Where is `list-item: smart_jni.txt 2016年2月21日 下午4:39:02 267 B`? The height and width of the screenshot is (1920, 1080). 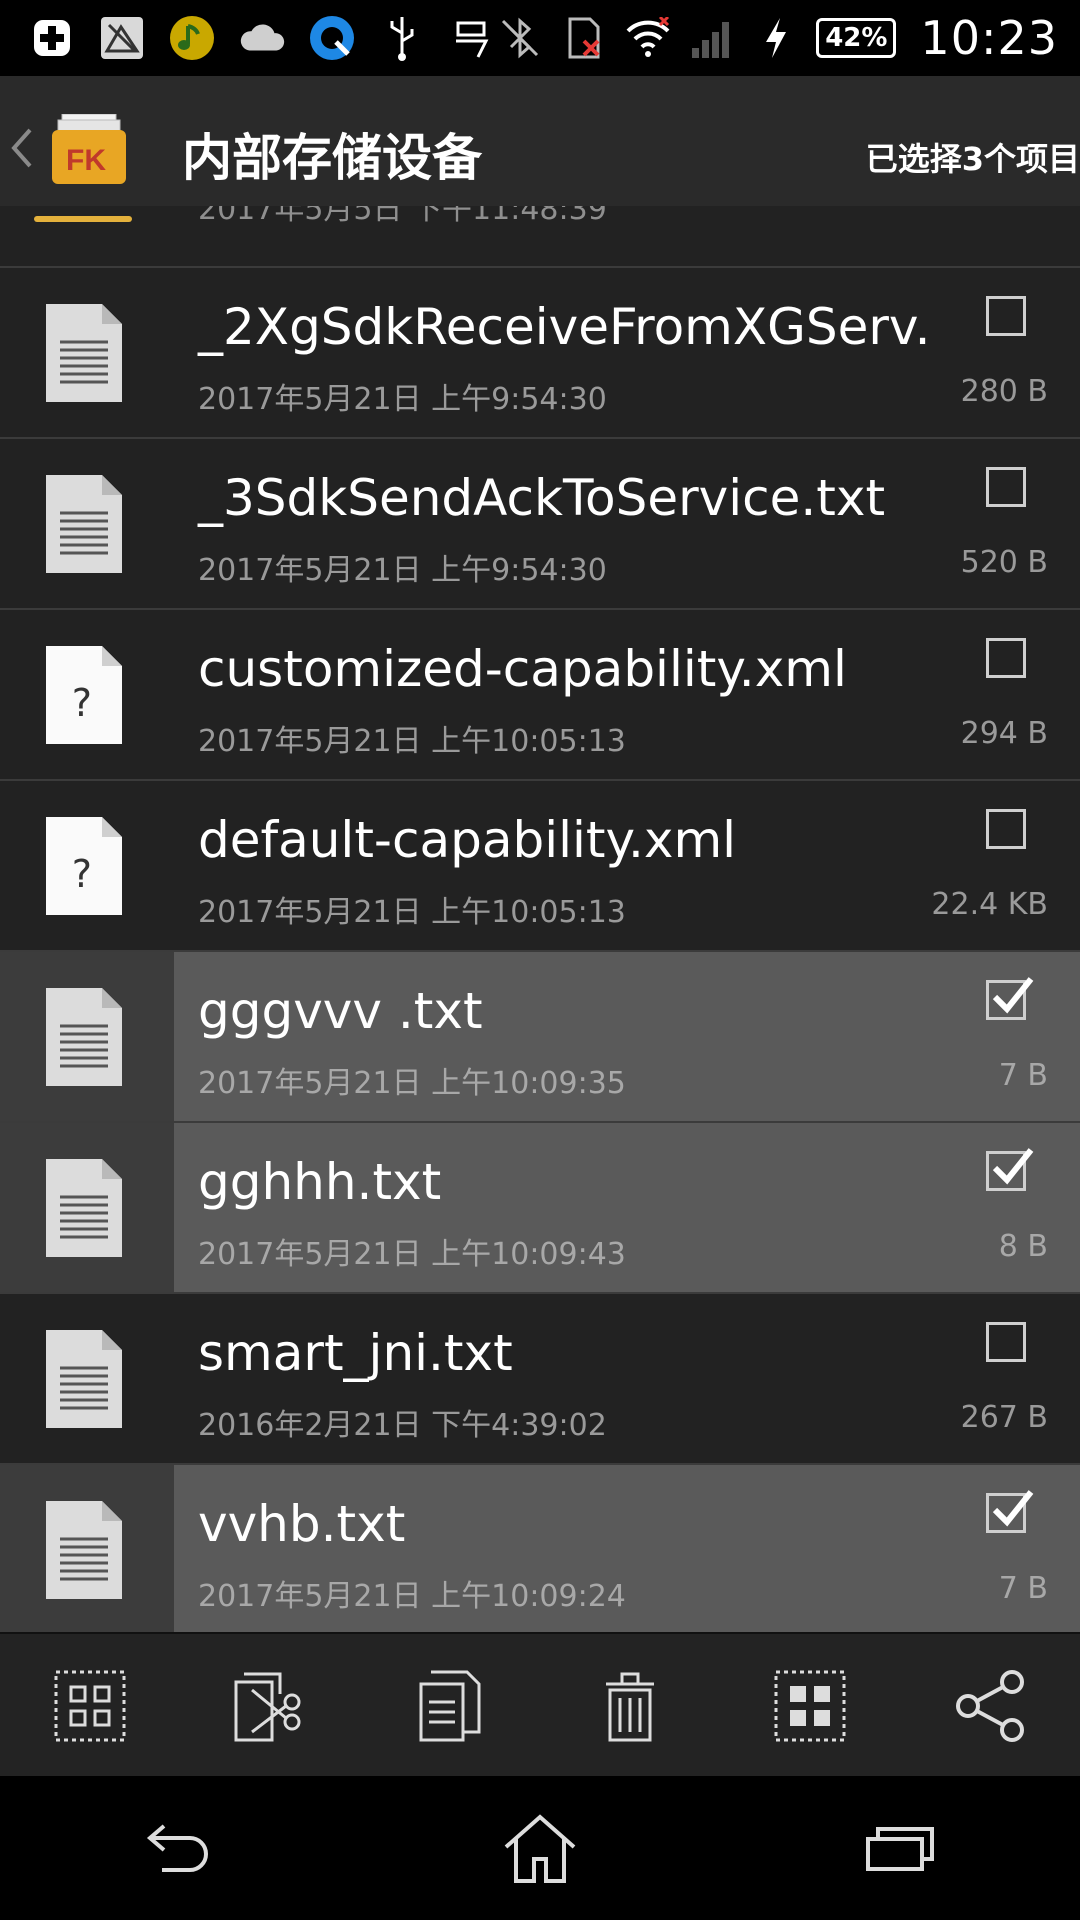
list-item: smart_jni.txt 2016年2月21日 下午4:39:02 267 B is located at coordinates (540, 1379).